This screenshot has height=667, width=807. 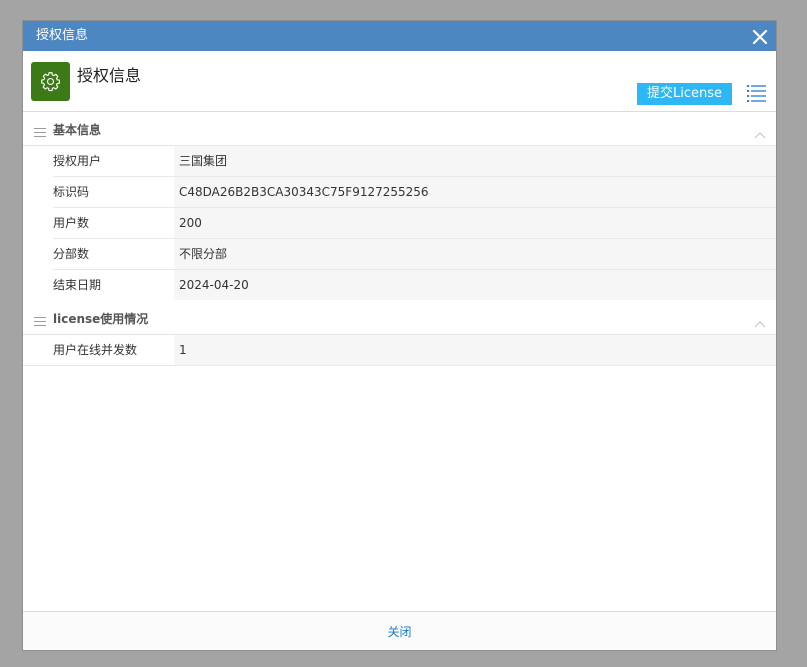 I want to click on submit-license-button: 提交License, so click(x=684, y=94).